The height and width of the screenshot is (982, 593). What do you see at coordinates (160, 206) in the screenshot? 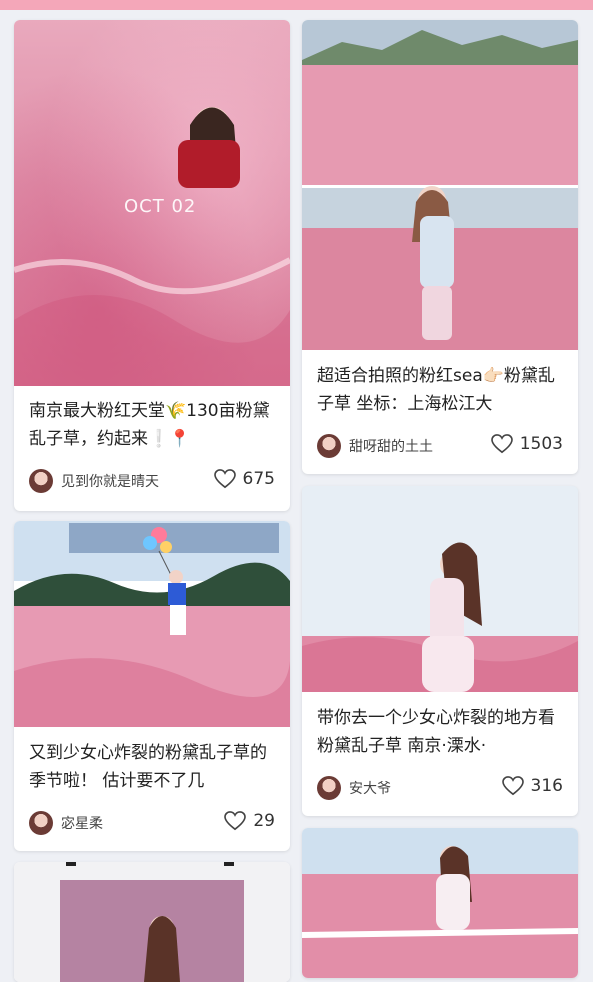
I see `date-stamp-overlay: OCT 02` at bounding box center [160, 206].